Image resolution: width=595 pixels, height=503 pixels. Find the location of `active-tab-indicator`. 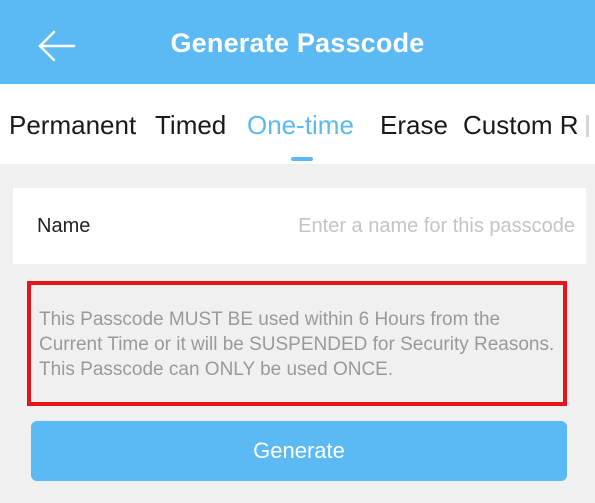

active-tab-indicator is located at coordinates (302, 159).